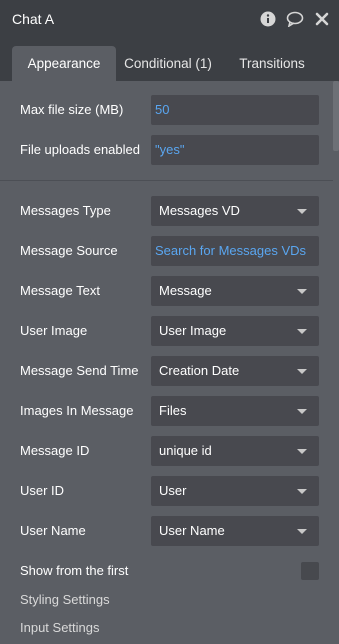  I want to click on user-name-row: User Name User Name, so click(166, 531).